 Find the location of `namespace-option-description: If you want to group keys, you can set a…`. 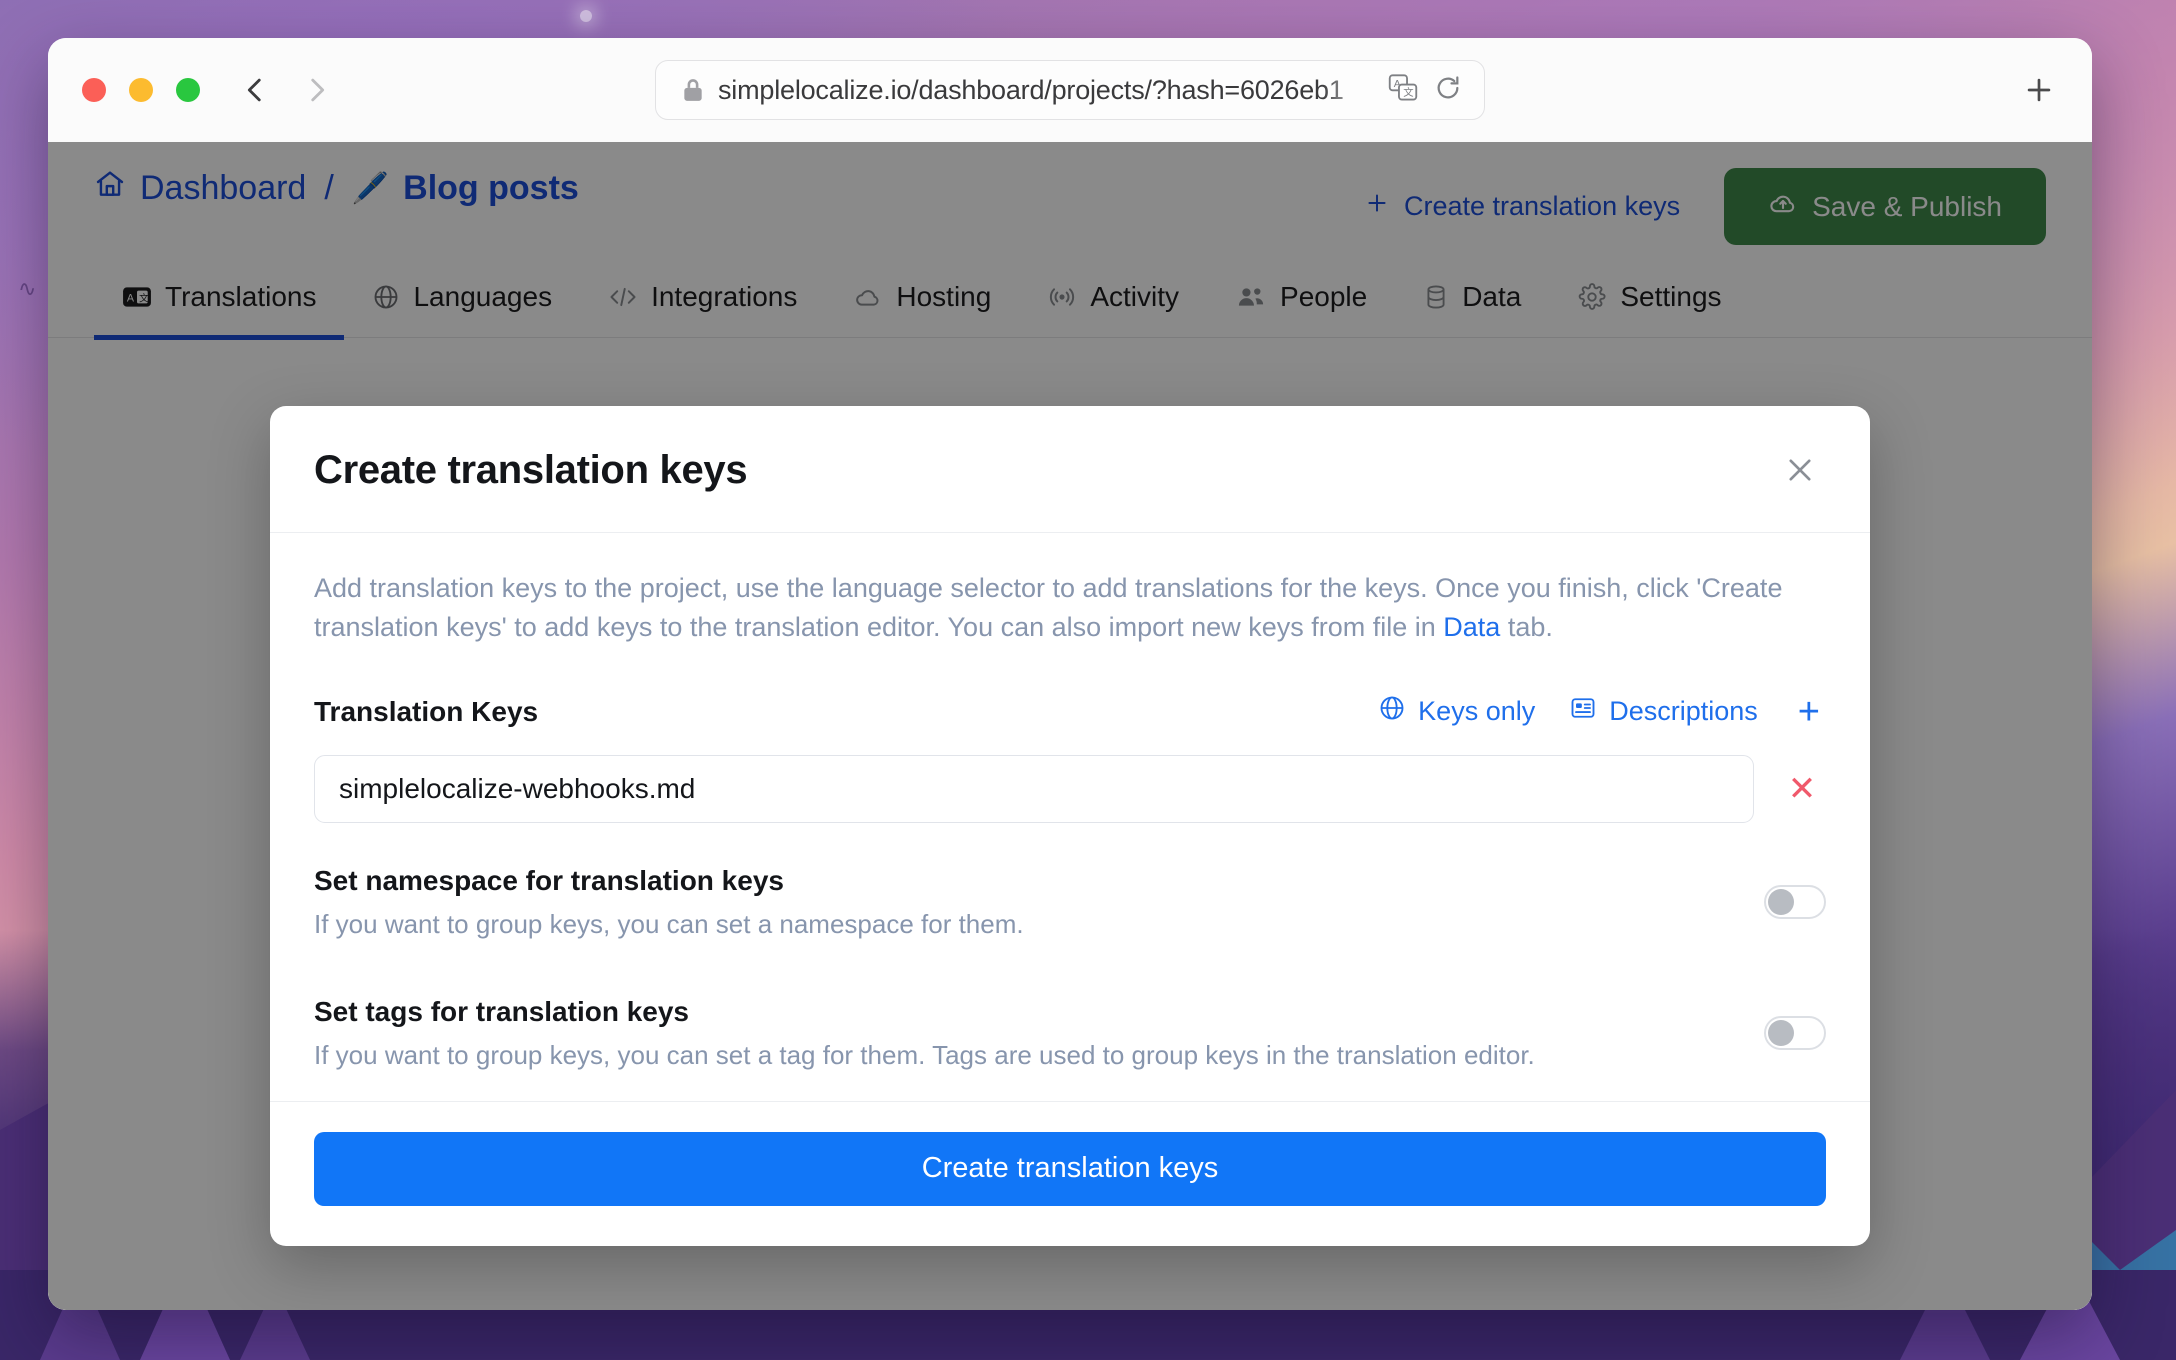

namespace-option-description: If you want to group keys, you can set a… is located at coordinates (669, 923).